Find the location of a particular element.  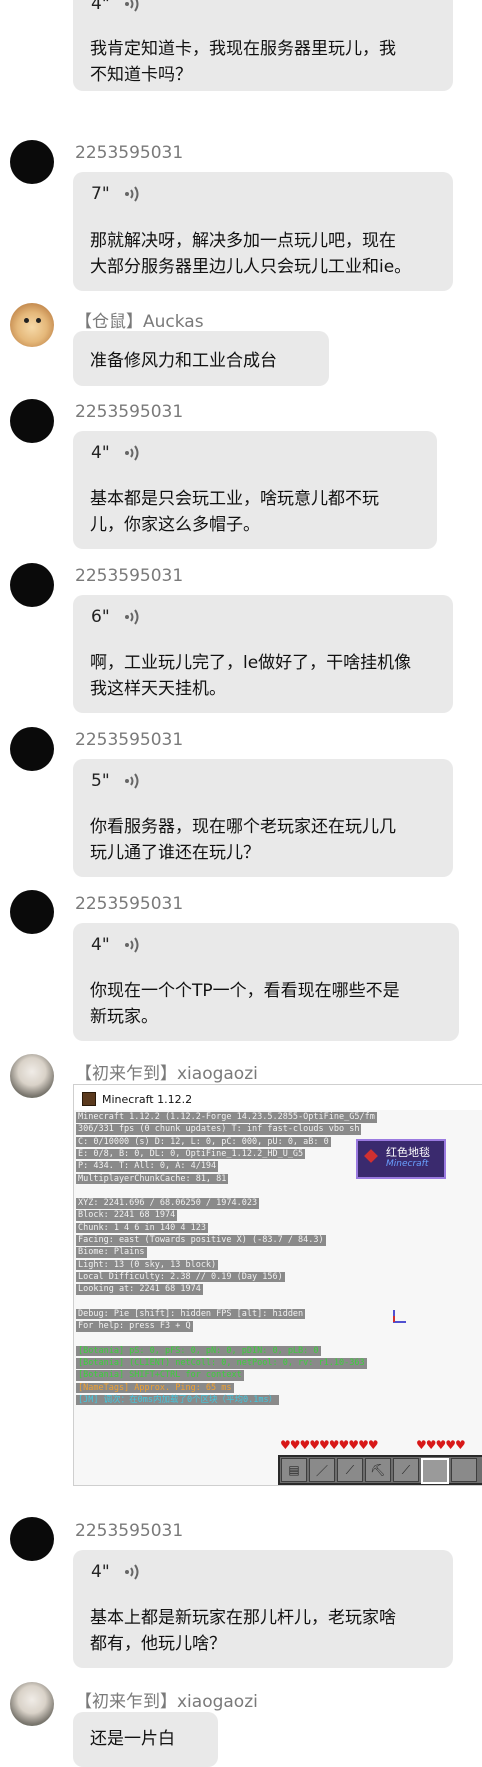

debug-line: MultiplayerChunkCache: 81, 81 is located at coordinates (152, 1178).